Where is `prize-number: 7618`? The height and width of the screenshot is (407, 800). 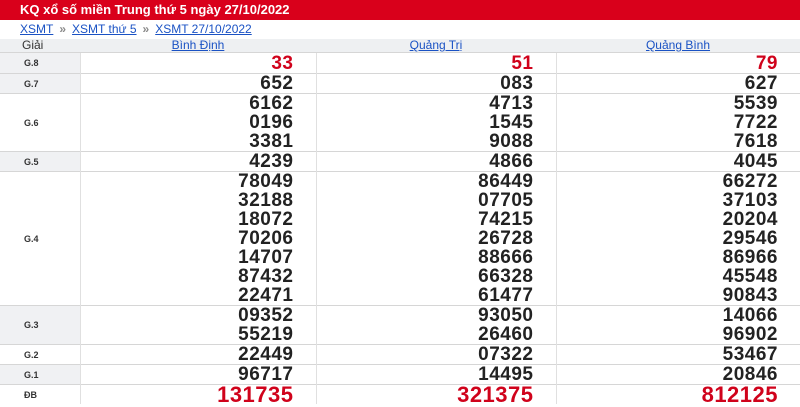
prize-number: 7618 is located at coordinates (678, 141).